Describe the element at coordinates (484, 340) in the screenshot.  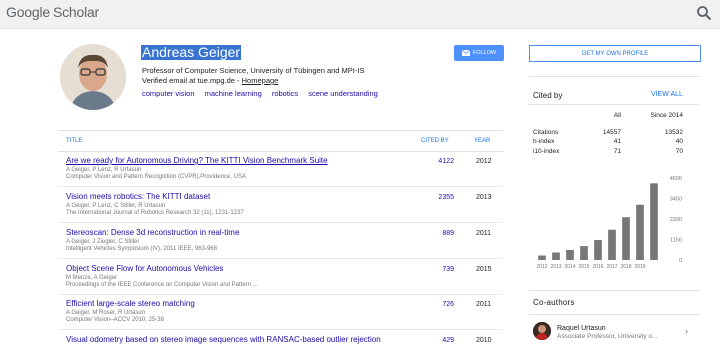
I see `article-year: 2010` at that location.